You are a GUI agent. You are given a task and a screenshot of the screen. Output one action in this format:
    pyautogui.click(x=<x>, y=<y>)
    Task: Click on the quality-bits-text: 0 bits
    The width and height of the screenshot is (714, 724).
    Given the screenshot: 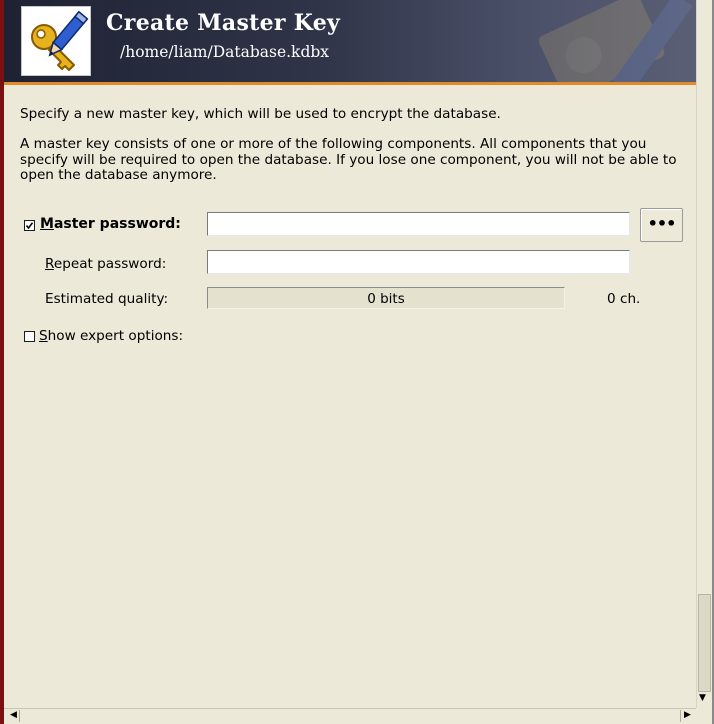 What is the action you would take?
    pyautogui.click(x=386, y=299)
    